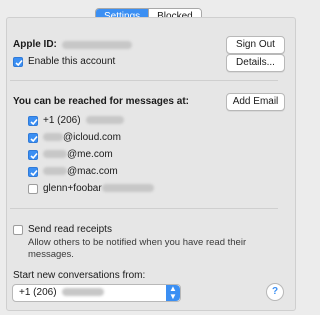 This screenshot has height=315, width=320. What do you see at coordinates (72, 188) in the screenshot?
I see `address-text: glenn+foobar` at bounding box center [72, 188].